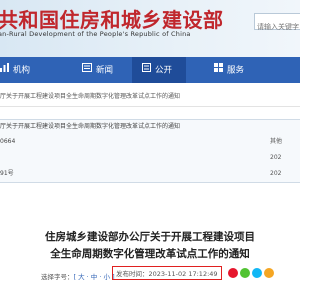 The height and width of the screenshot is (300, 320). Describe the element at coordinates (7, 173) in the screenshot. I see `info-doc-number: 91号` at that location.